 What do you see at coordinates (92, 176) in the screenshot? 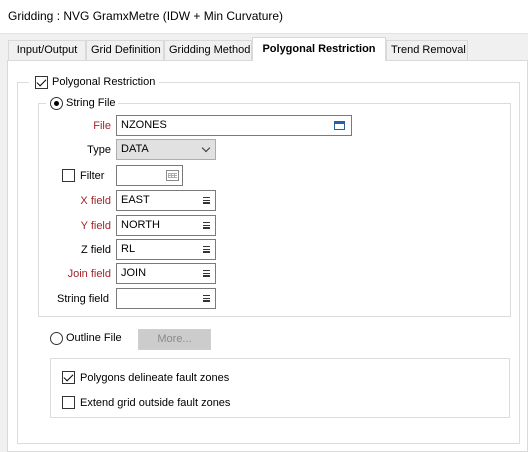
I see `filter-label: Filter` at bounding box center [92, 176].